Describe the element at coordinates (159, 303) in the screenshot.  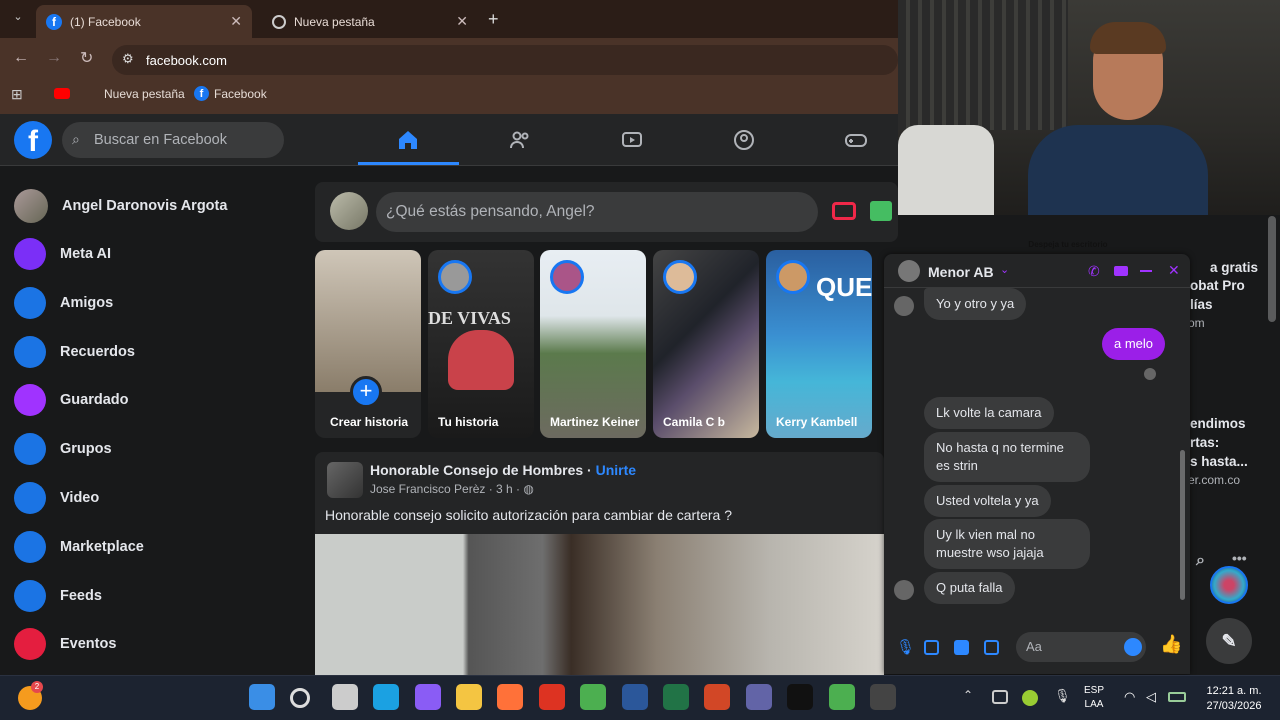
I see `sidebar-item-amigos: Amigos` at that location.